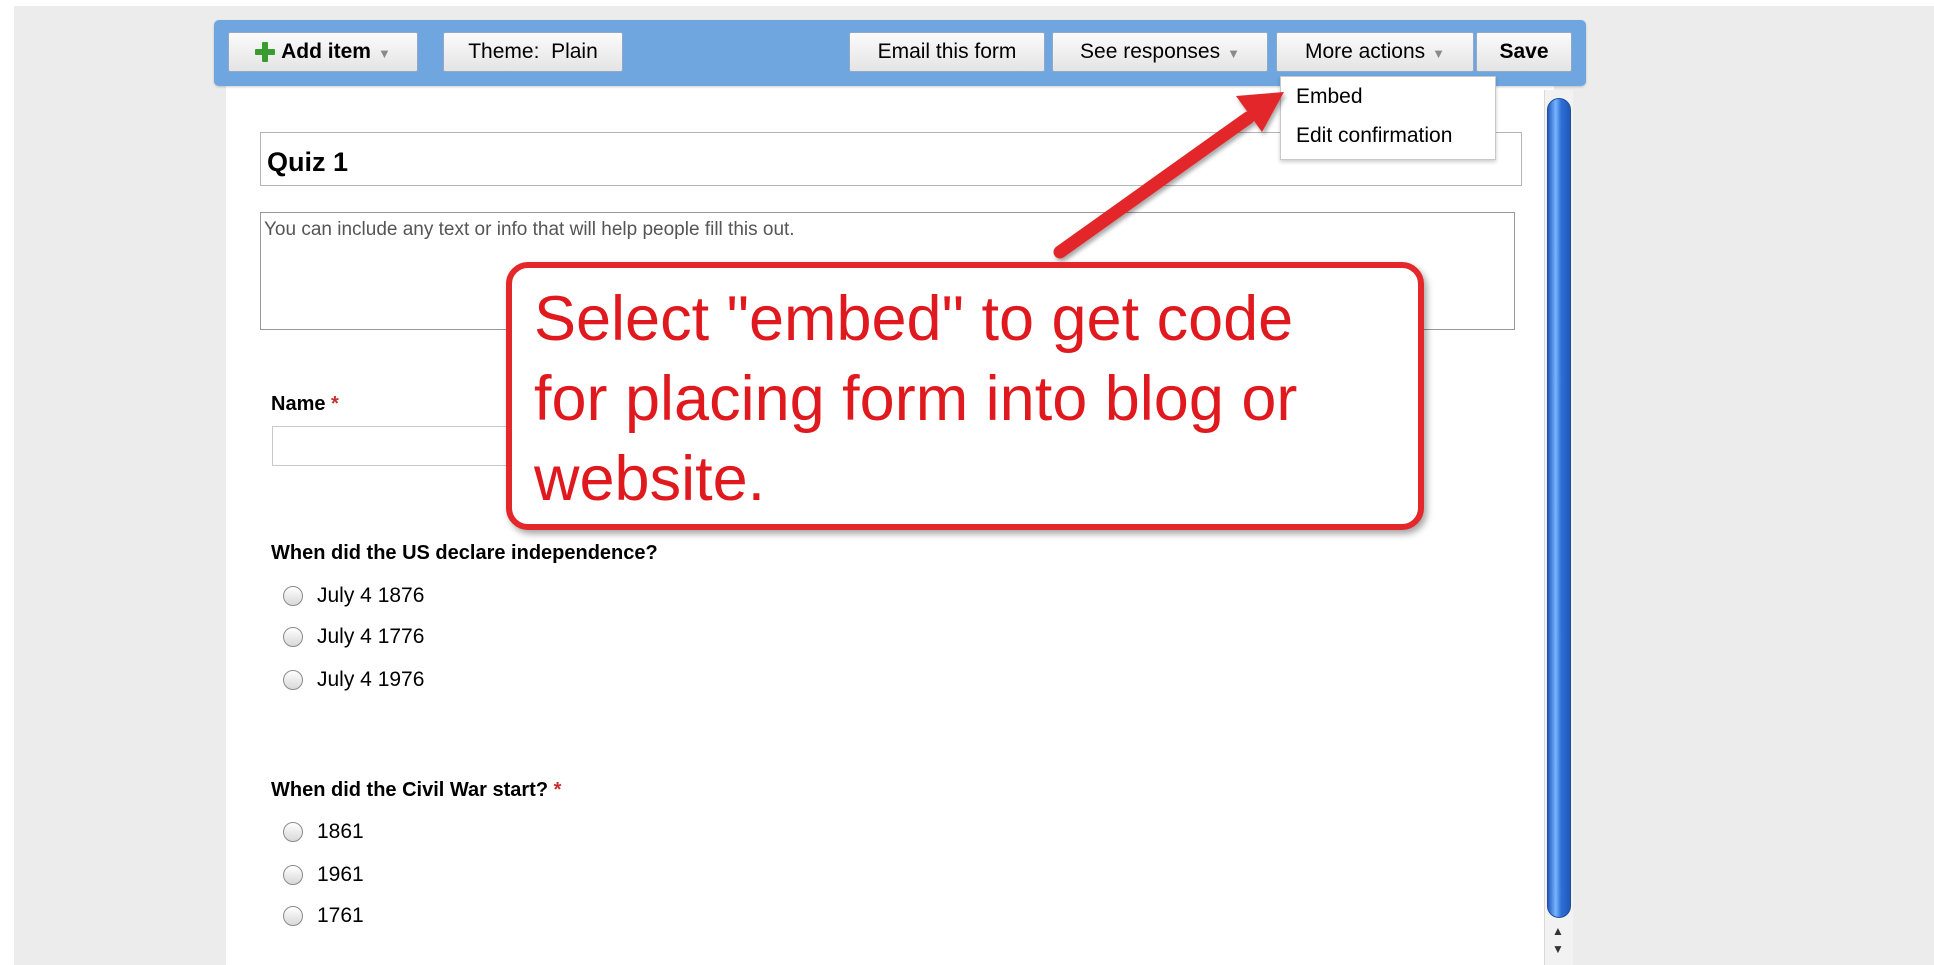  I want to click on callout-line-3: website., so click(650, 479).